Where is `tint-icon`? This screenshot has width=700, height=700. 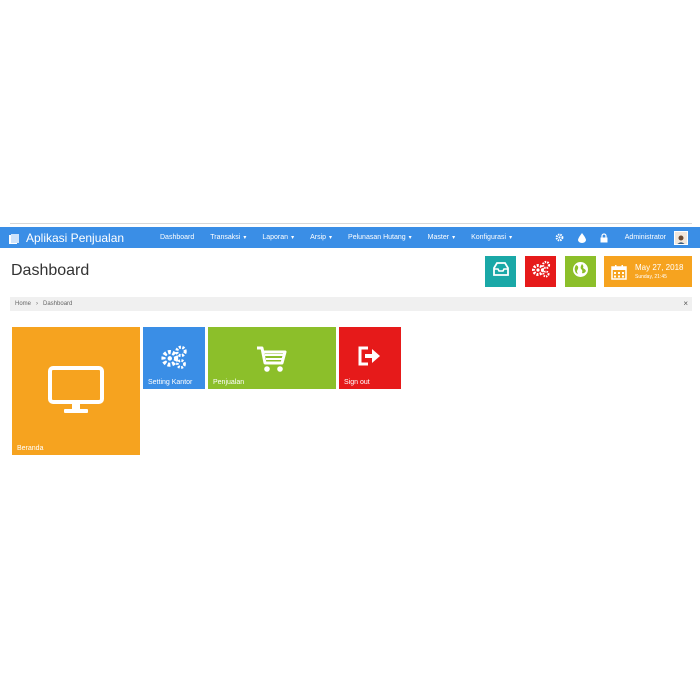
tint-icon is located at coordinates (582, 237).